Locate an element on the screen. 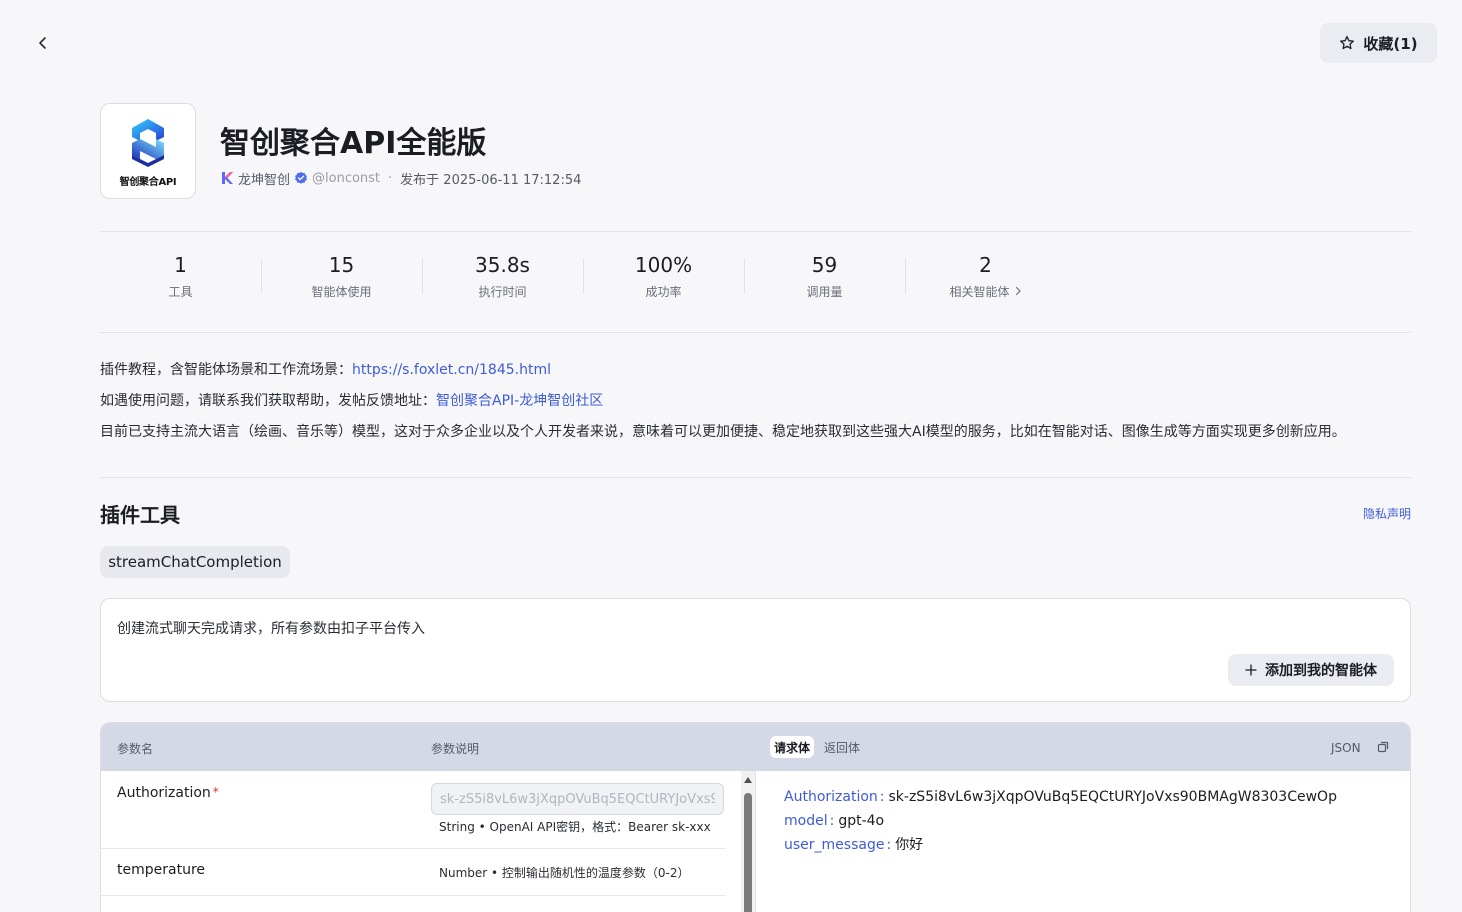 The height and width of the screenshot is (912, 1462). row-divider is located at coordinates (413, 895).